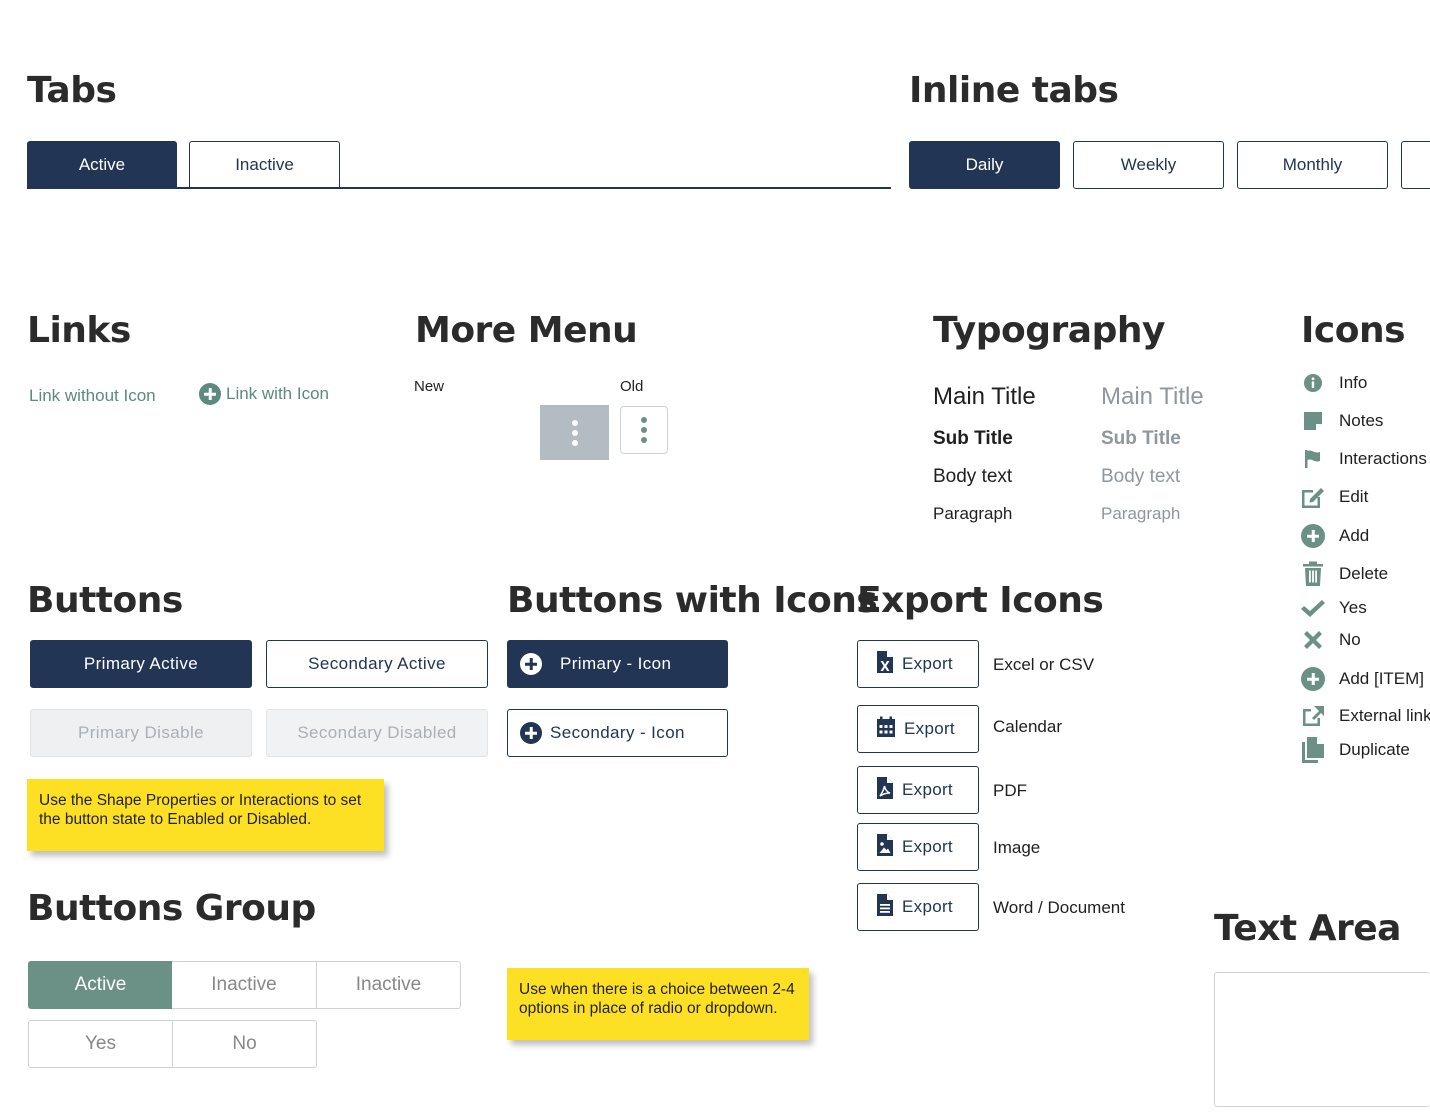 This screenshot has height=1118, width=1430. Describe the element at coordinates (377, 664) in the screenshot. I see `secondary-active-button: Secondary Active` at that location.